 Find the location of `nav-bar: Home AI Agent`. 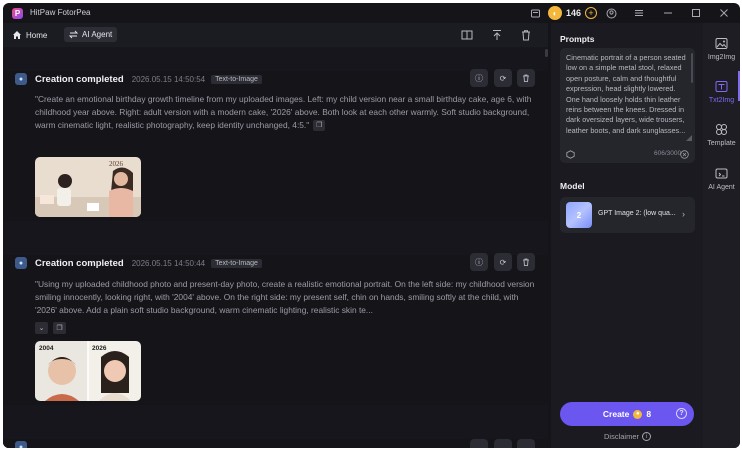

nav-bar: Home AI Agent is located at coordinates (275, 35).